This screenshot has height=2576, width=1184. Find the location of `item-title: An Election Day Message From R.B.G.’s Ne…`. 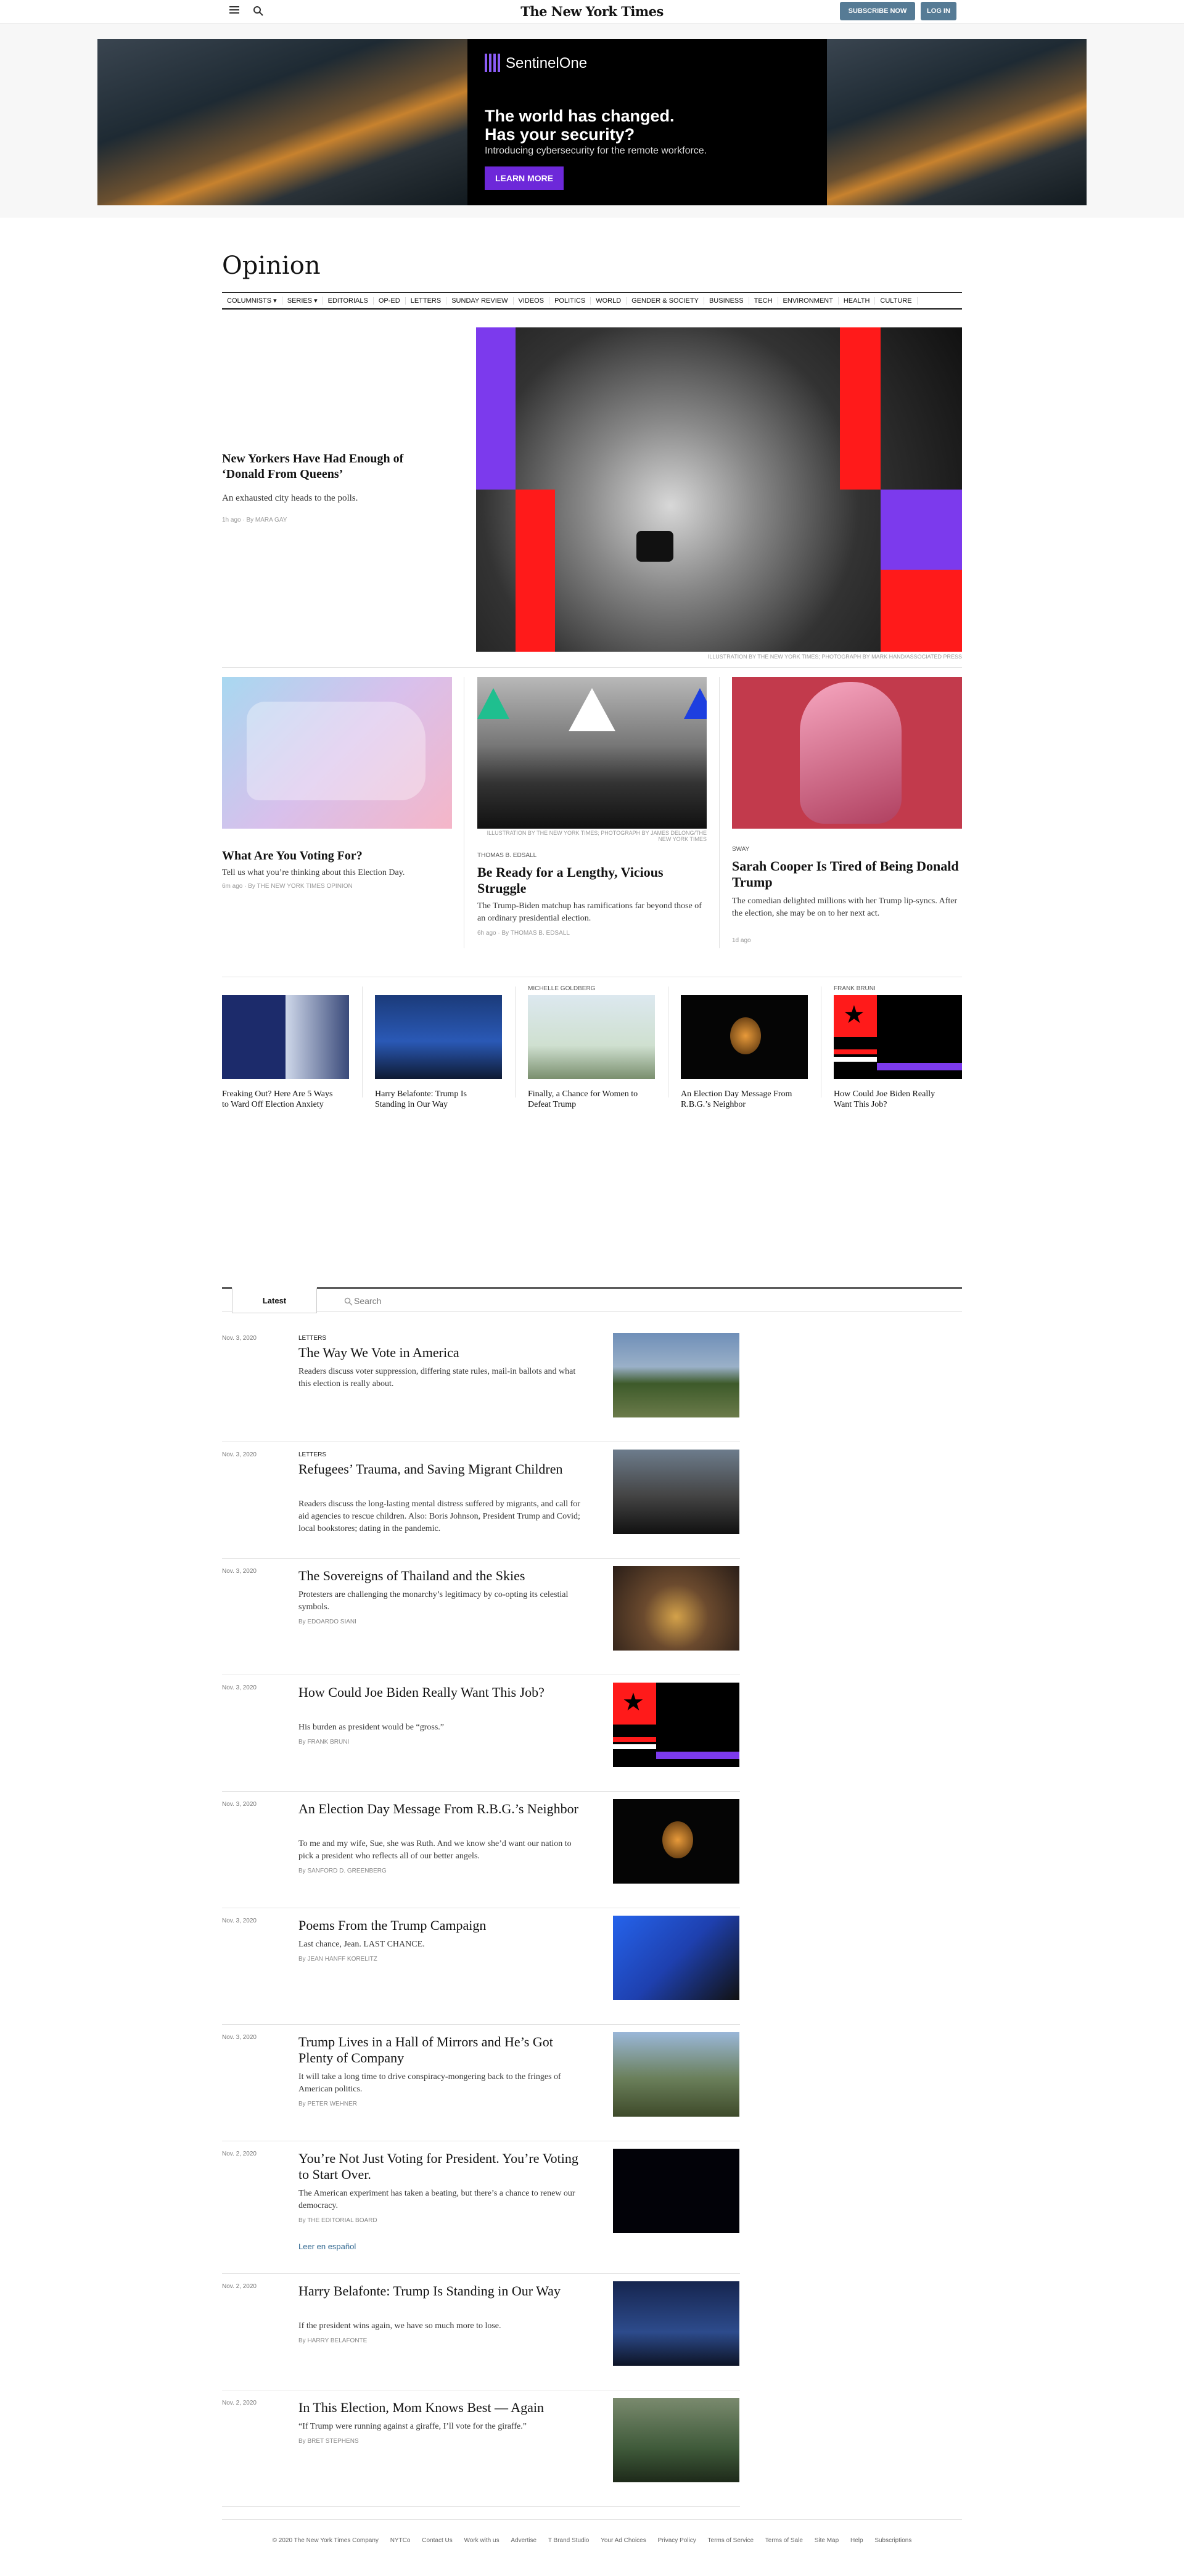

item-title: An Election Day Message From R.B.G.’s Ne… is located at coordinates (443, 1809).